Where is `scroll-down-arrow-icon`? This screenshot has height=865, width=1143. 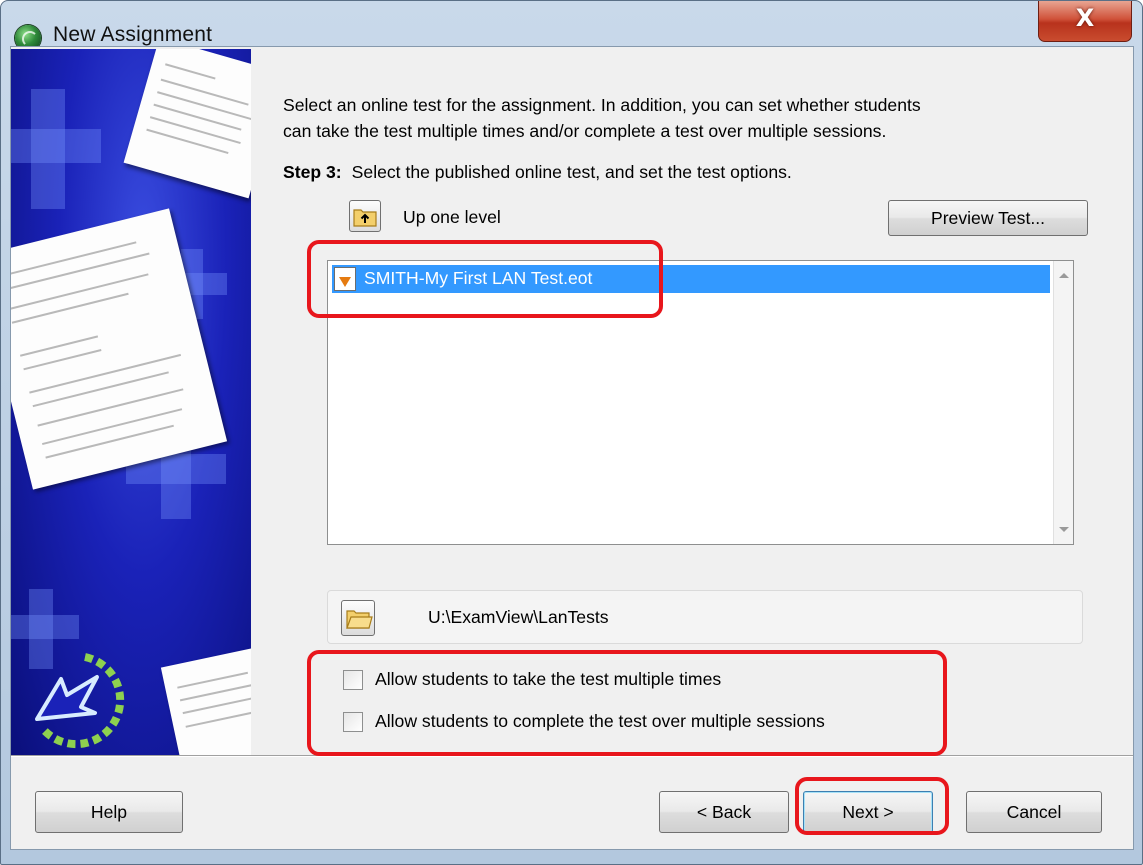
scroll-down-arrow-icon is located at coordinates (1064, 529).